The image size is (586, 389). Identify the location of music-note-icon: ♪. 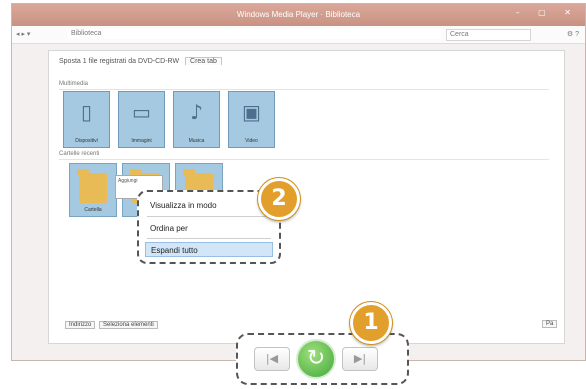
(196, 112).